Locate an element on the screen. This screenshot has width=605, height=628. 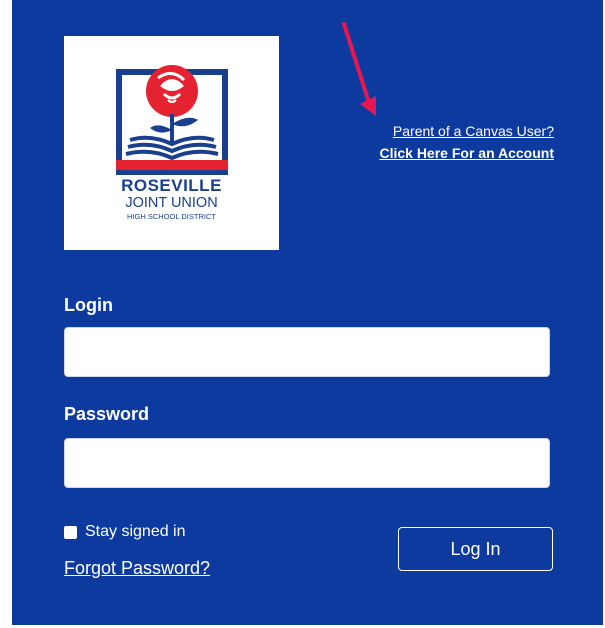
create-account-link: Click Here For an Account is located at coordinates (466, 153).